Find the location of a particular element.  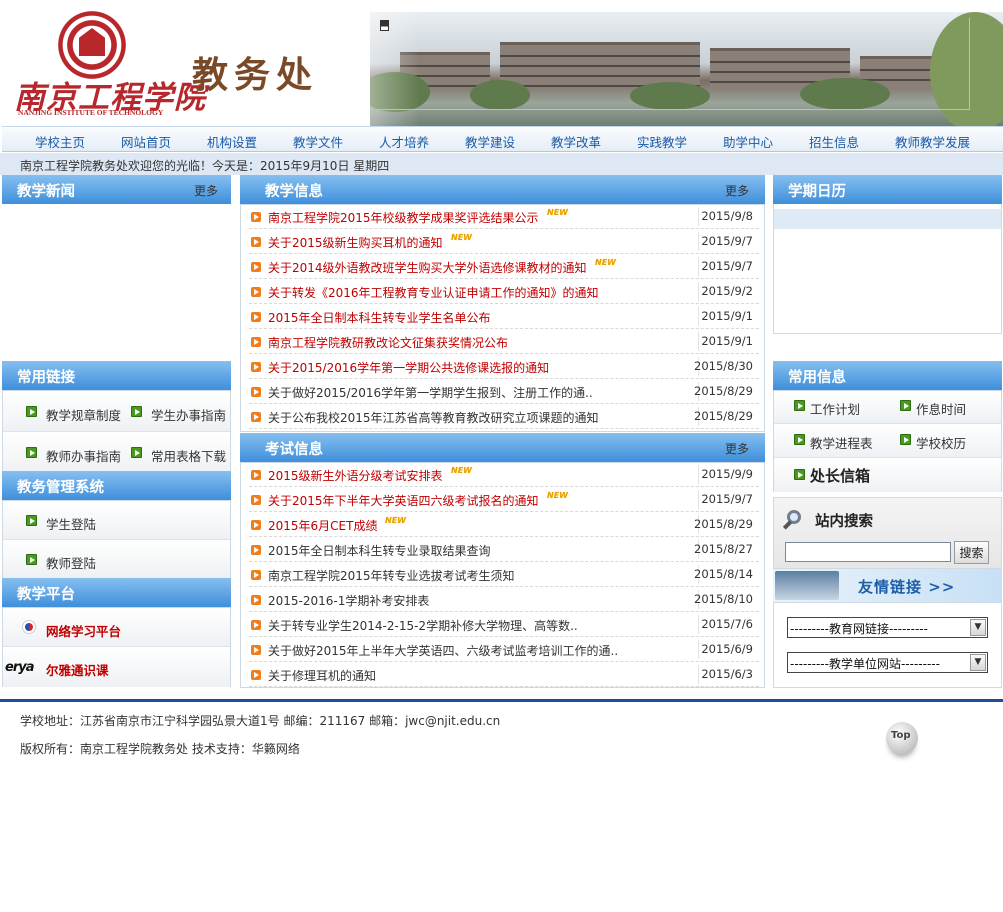

nav-item-aid-center: 助学中心 is located at coordinates (748, 141).